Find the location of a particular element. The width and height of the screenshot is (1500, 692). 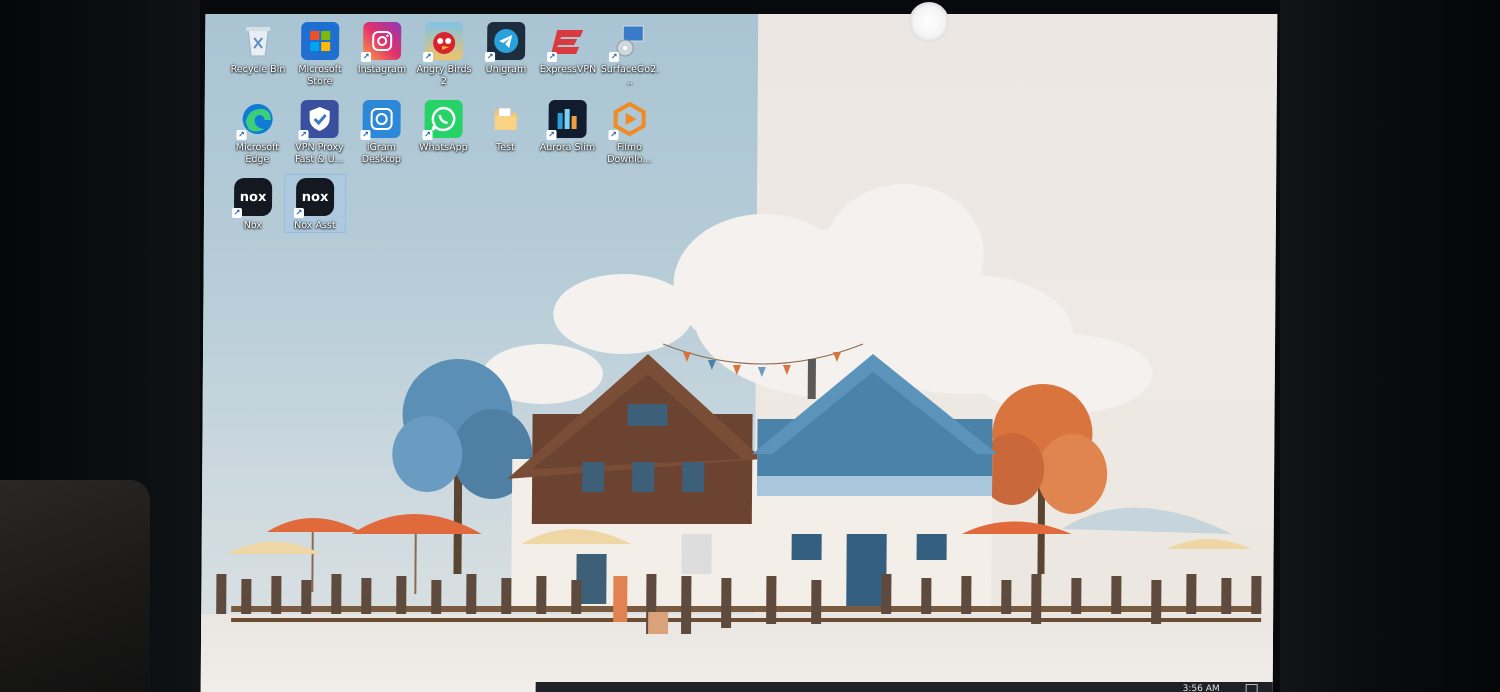

desktop-icon-expressvpn: ↗ ExpressVPN is located at coordinates (568, 47).